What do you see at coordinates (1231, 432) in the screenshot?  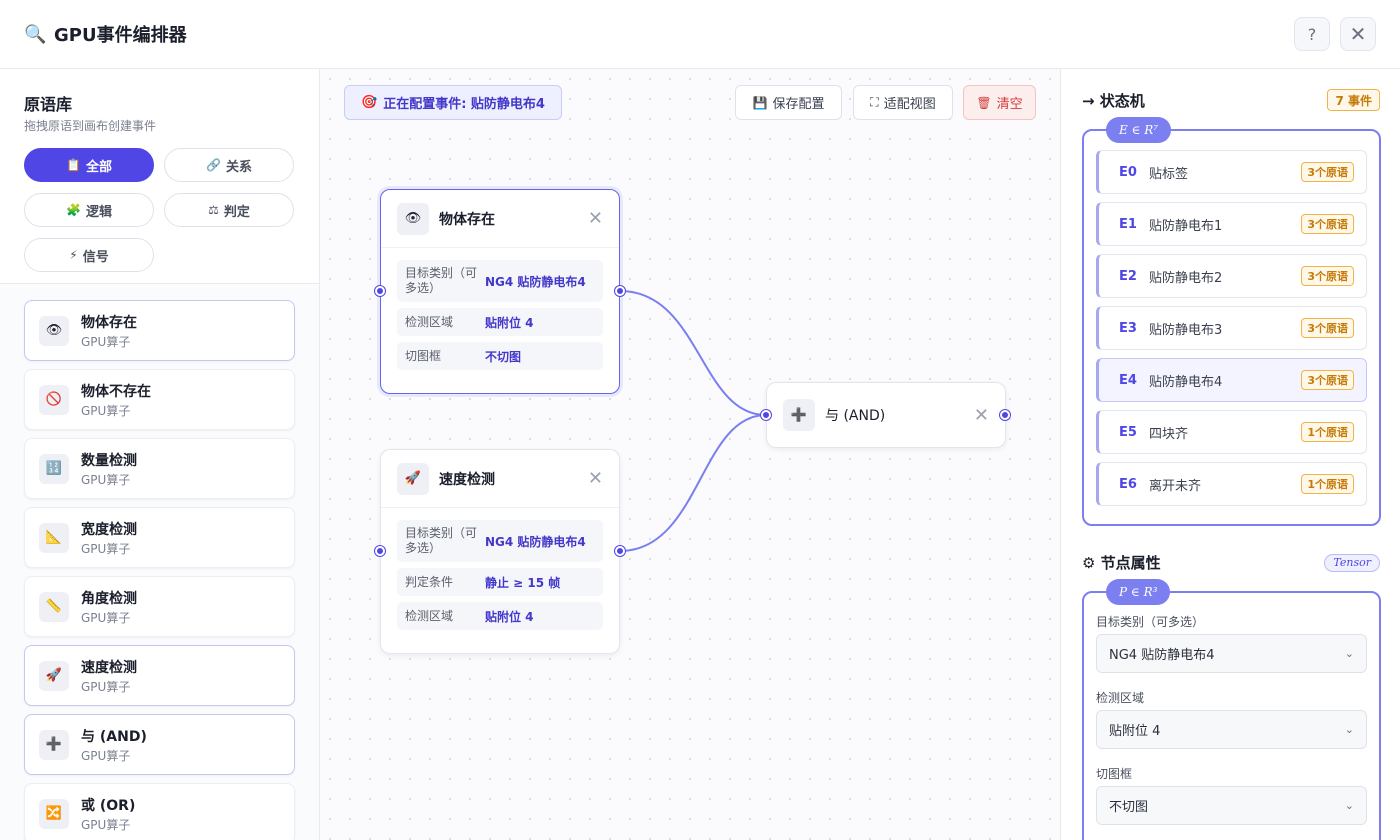 I see `event-item-e5: E5 四块齐 1个原语` at bounding box center [1231, 432].